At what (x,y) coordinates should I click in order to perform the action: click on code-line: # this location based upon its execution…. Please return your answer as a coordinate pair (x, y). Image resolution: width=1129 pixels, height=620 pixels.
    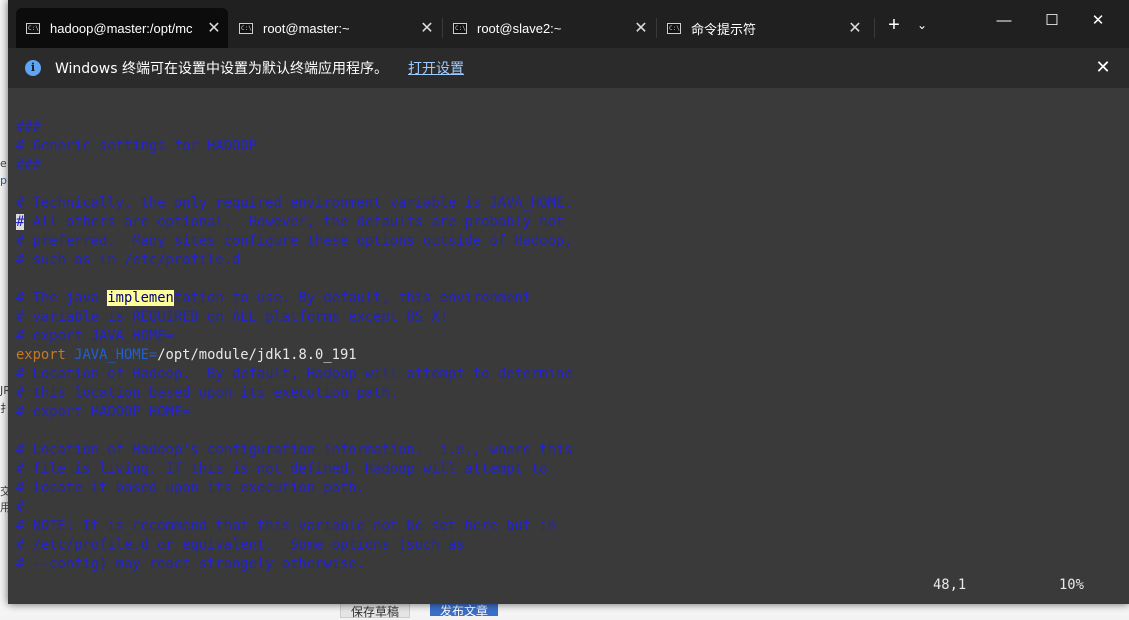
    Looking at the image, I should click on (207, 393).